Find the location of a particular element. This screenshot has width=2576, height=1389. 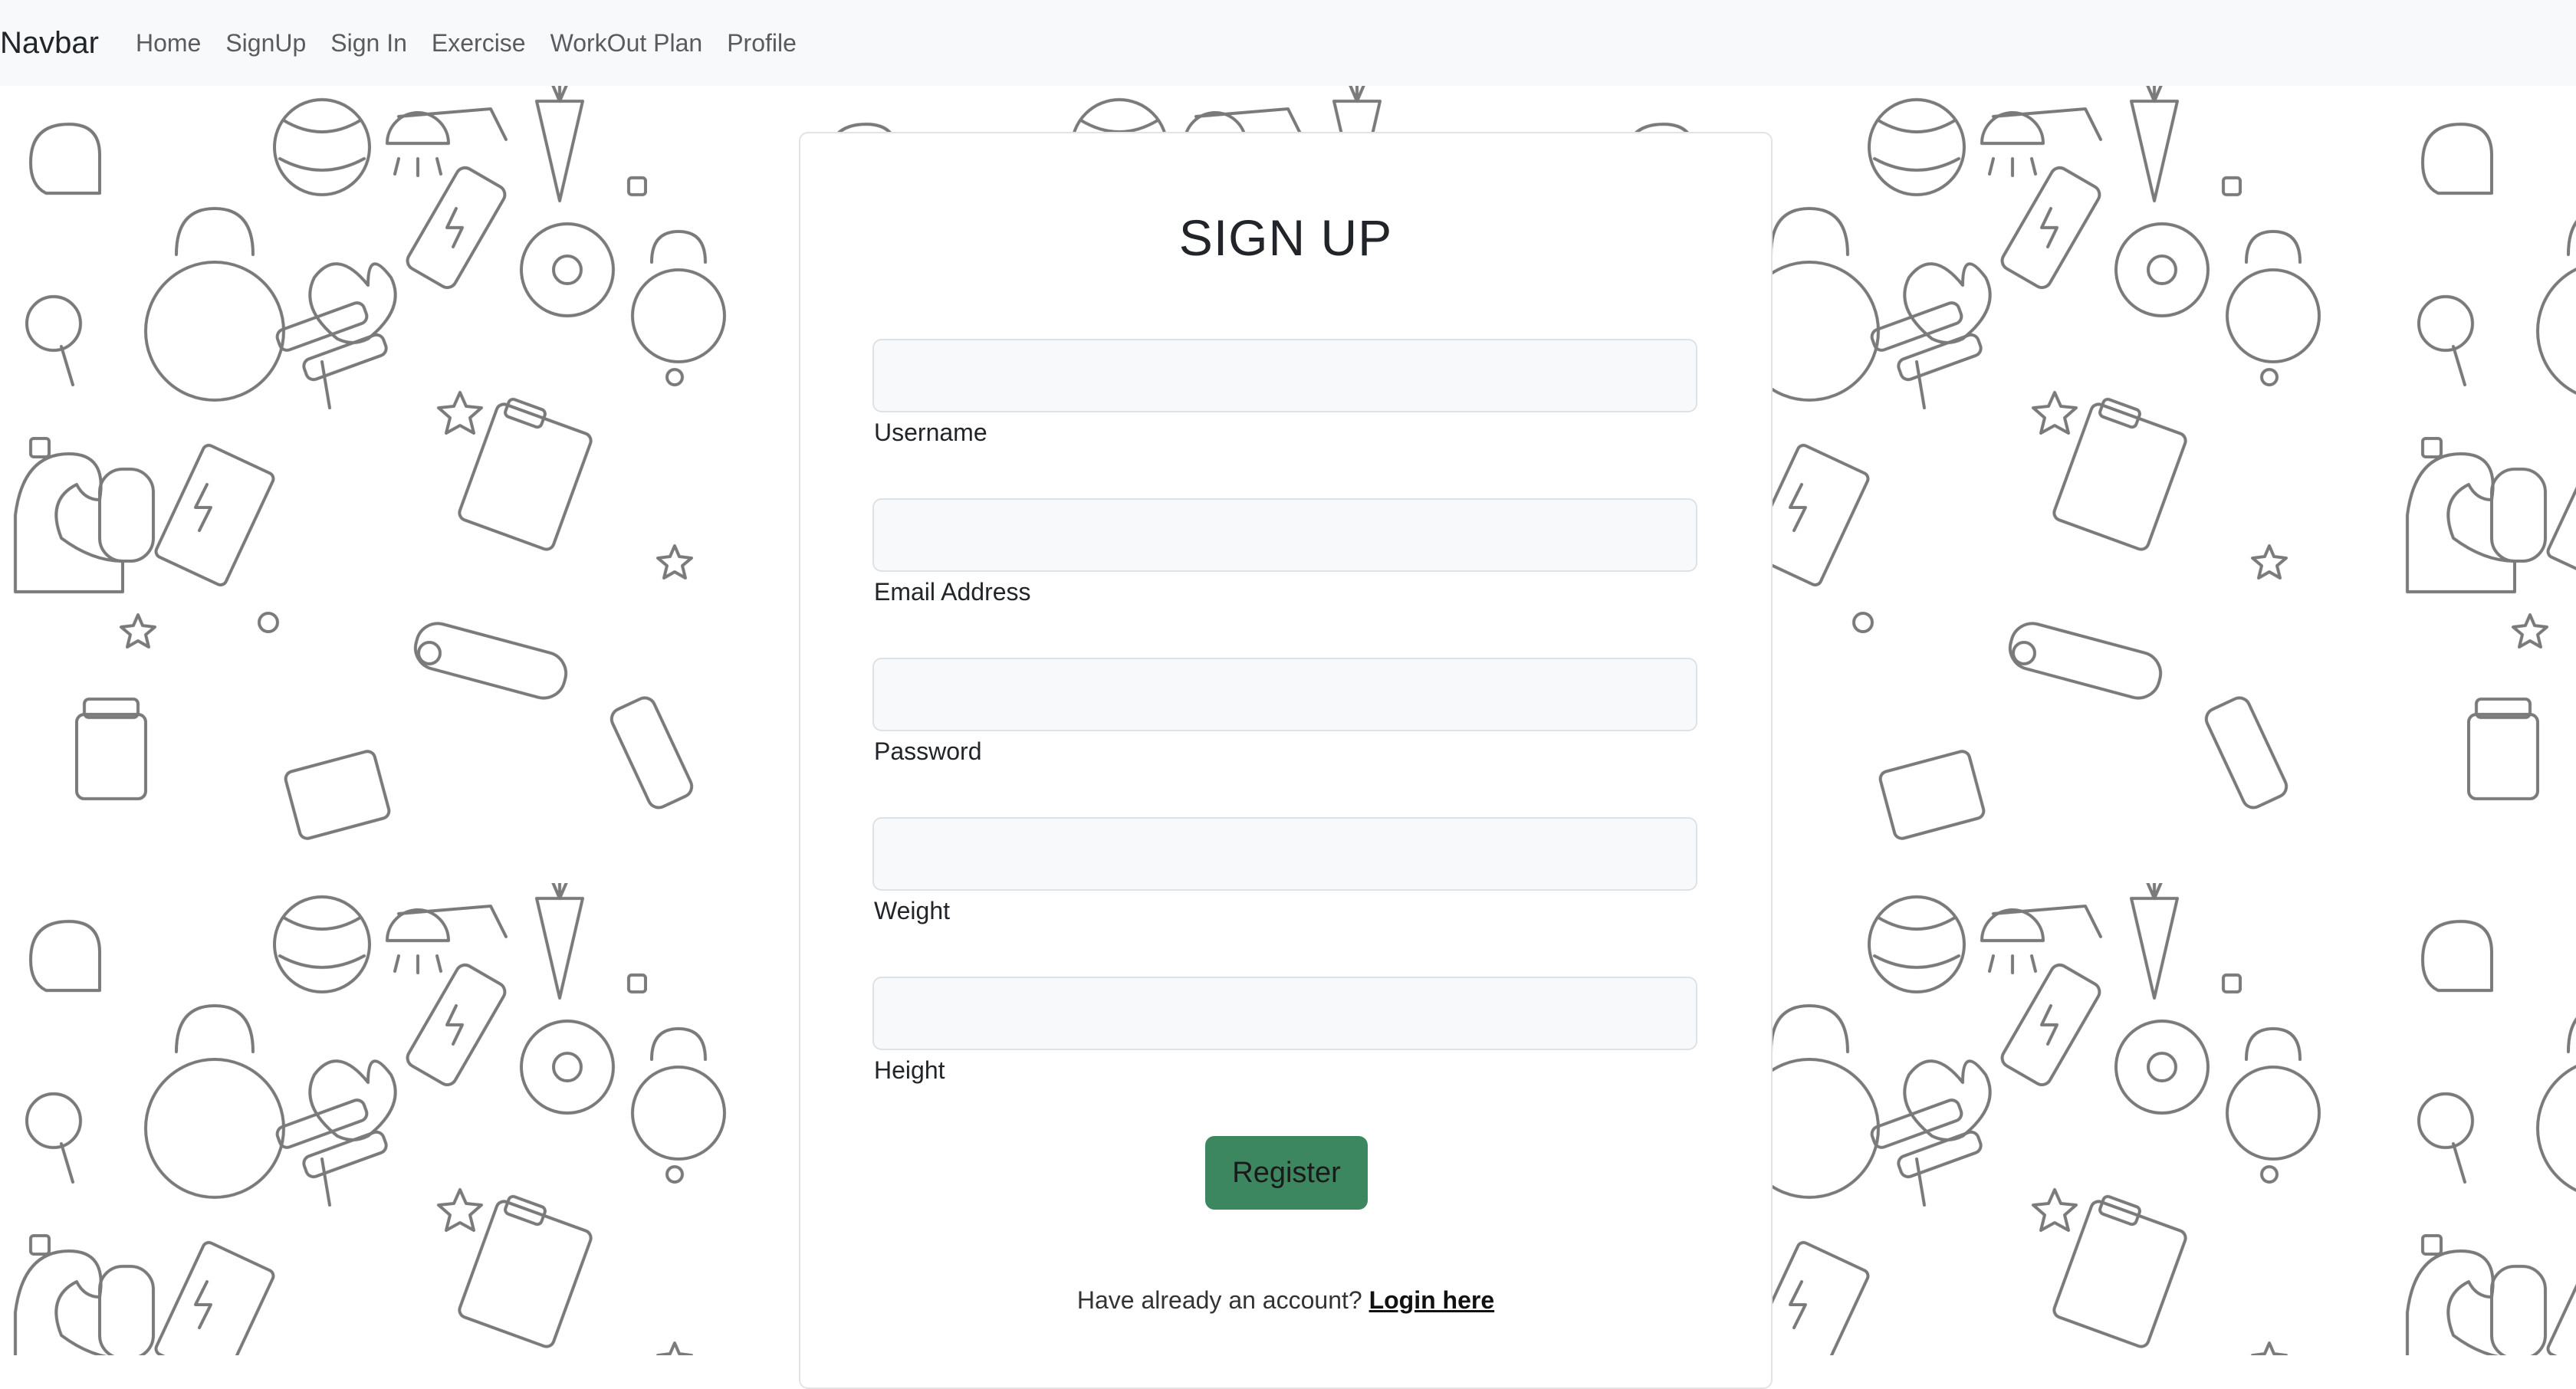

nav-link-exercise: Exercise is located at coordinates (479, 43).